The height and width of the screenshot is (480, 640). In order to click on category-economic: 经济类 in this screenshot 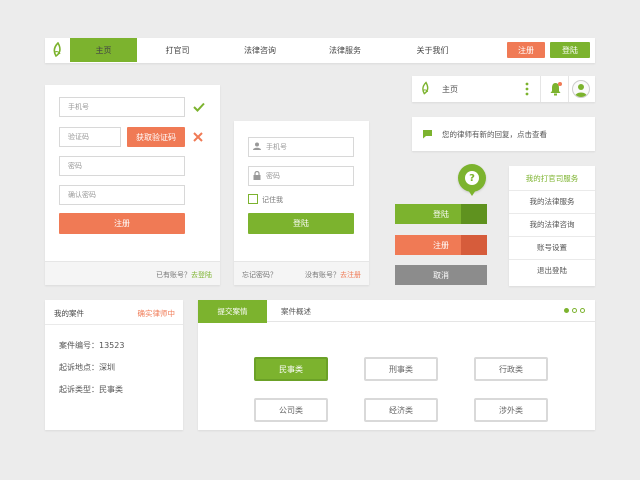, I will do `click(401, 410)`.